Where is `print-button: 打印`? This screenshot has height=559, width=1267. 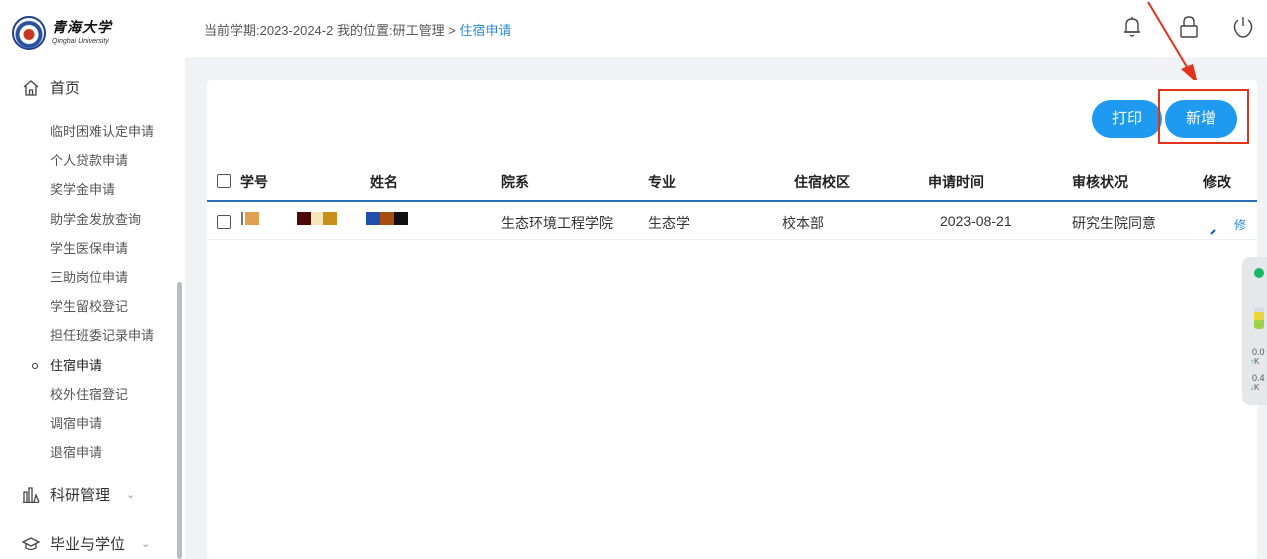 print-button: 打印 is located at coordinates (1127, 119).